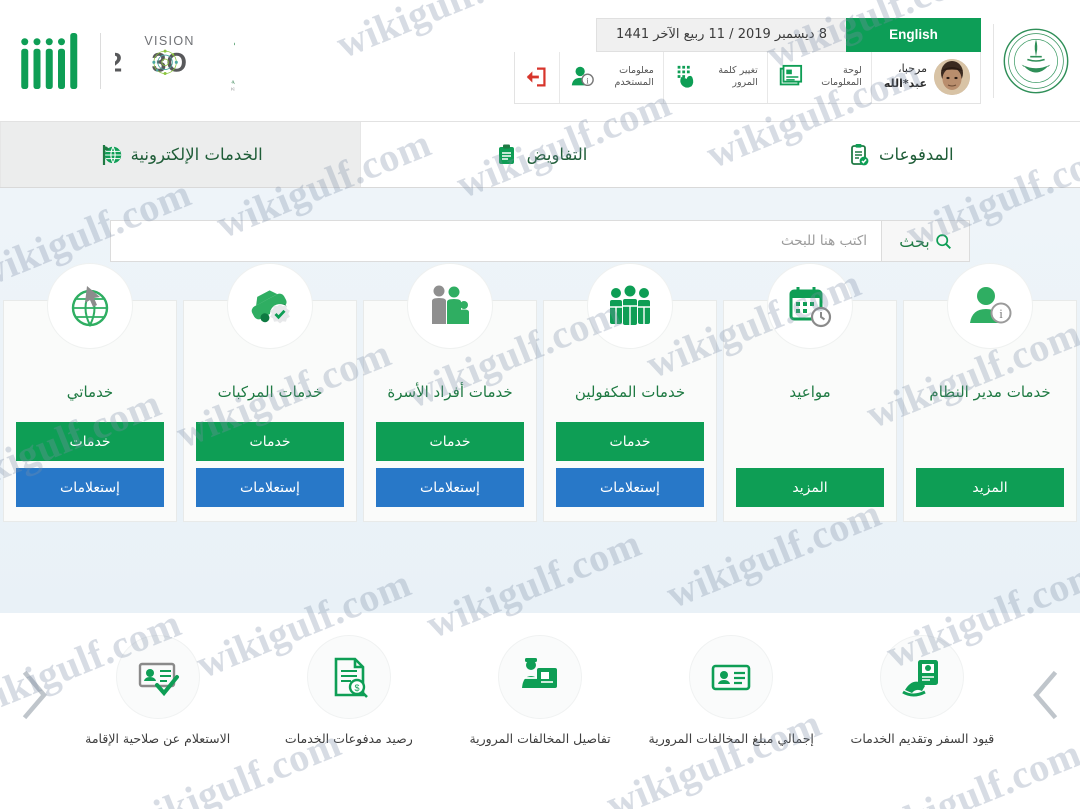 The height and width of the screenshot is (809, 1080). I want to click on search-button: بحث, so click(926, 241).